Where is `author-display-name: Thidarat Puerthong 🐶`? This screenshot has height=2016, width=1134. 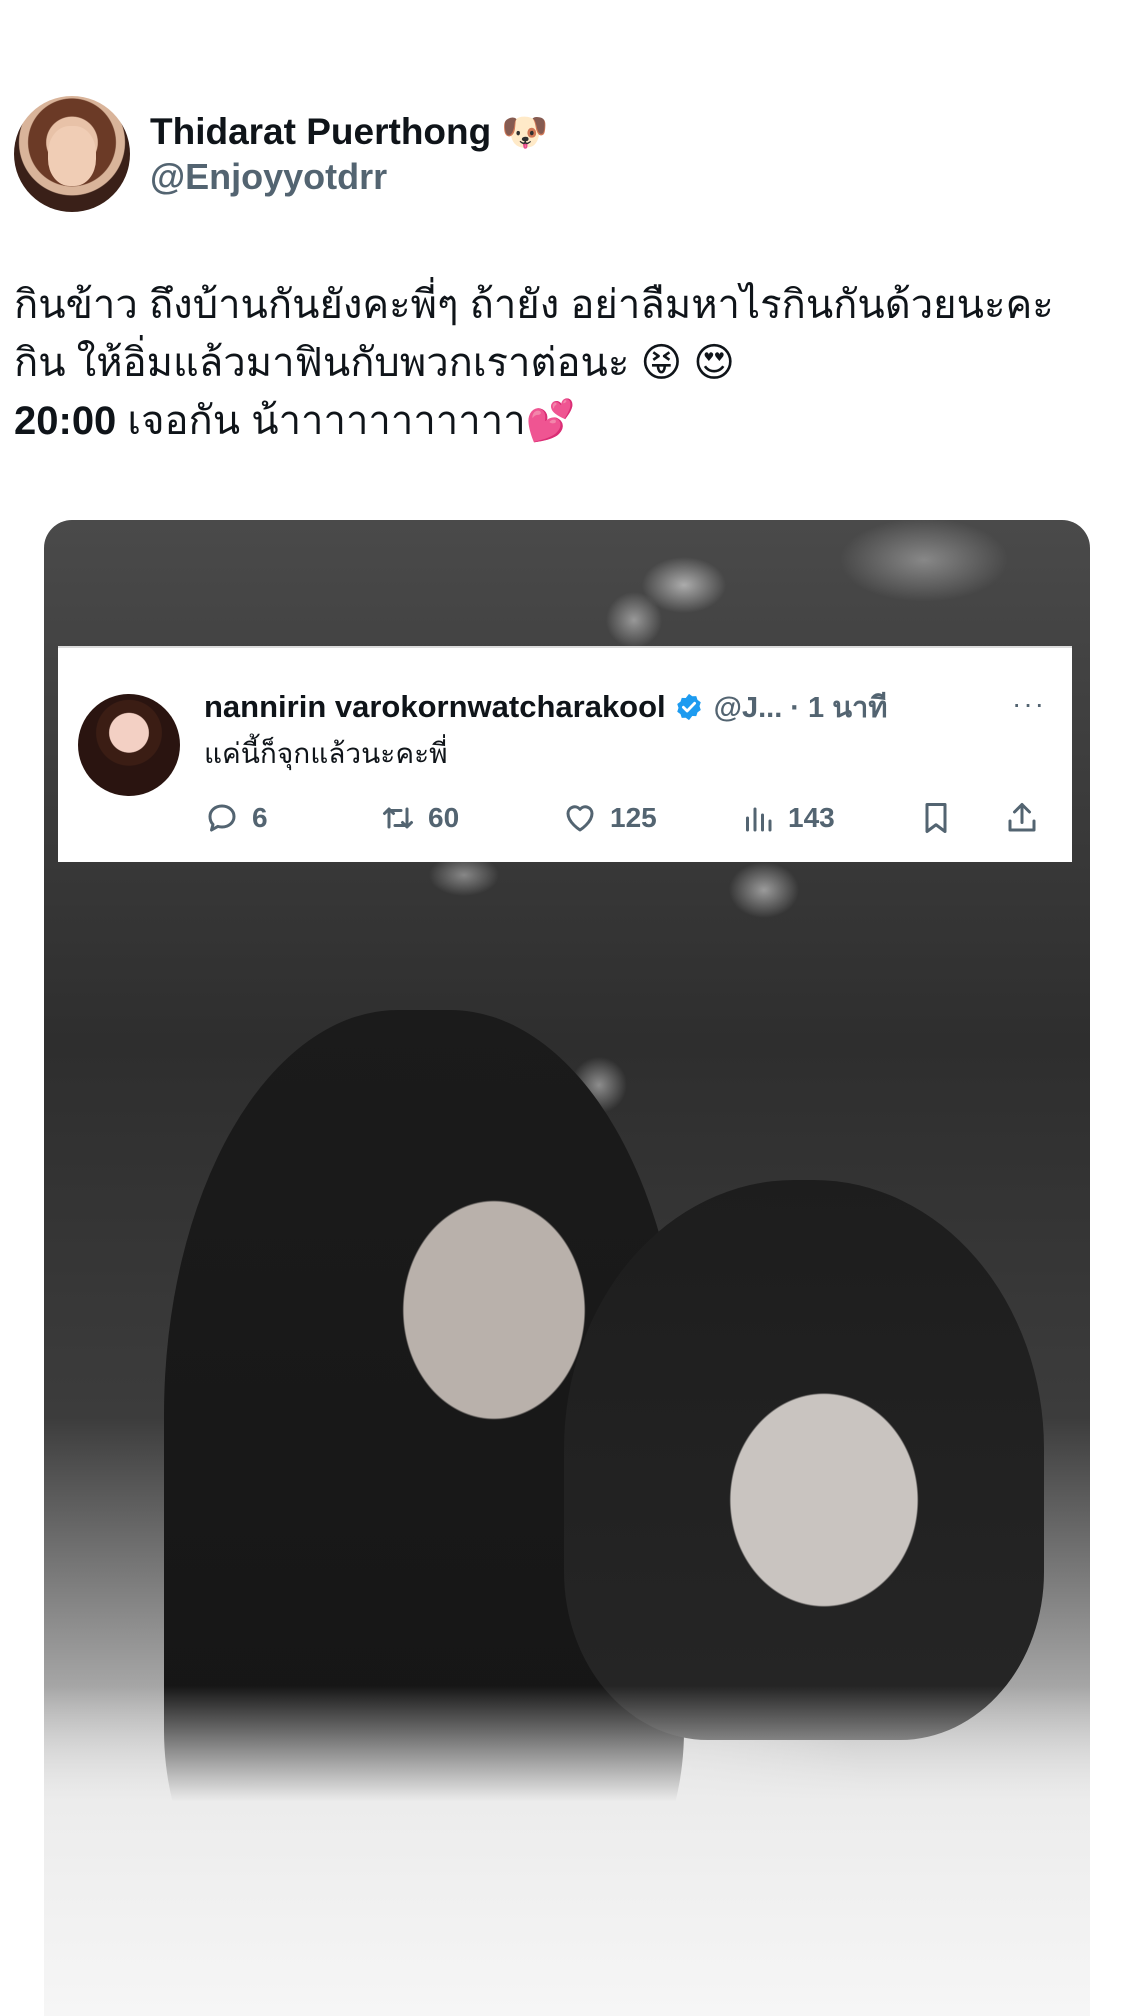
author-display-name: Thidarat Puerthong 🐶 is located at coordinates (349, 132).